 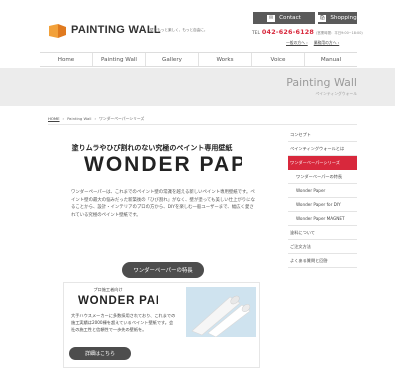 What do you see at coordinates (179, 30) in the screenshot?
I see `tagline: 壁をもっと楽しく、もっと自由に。` at bounding box center [179, 30].